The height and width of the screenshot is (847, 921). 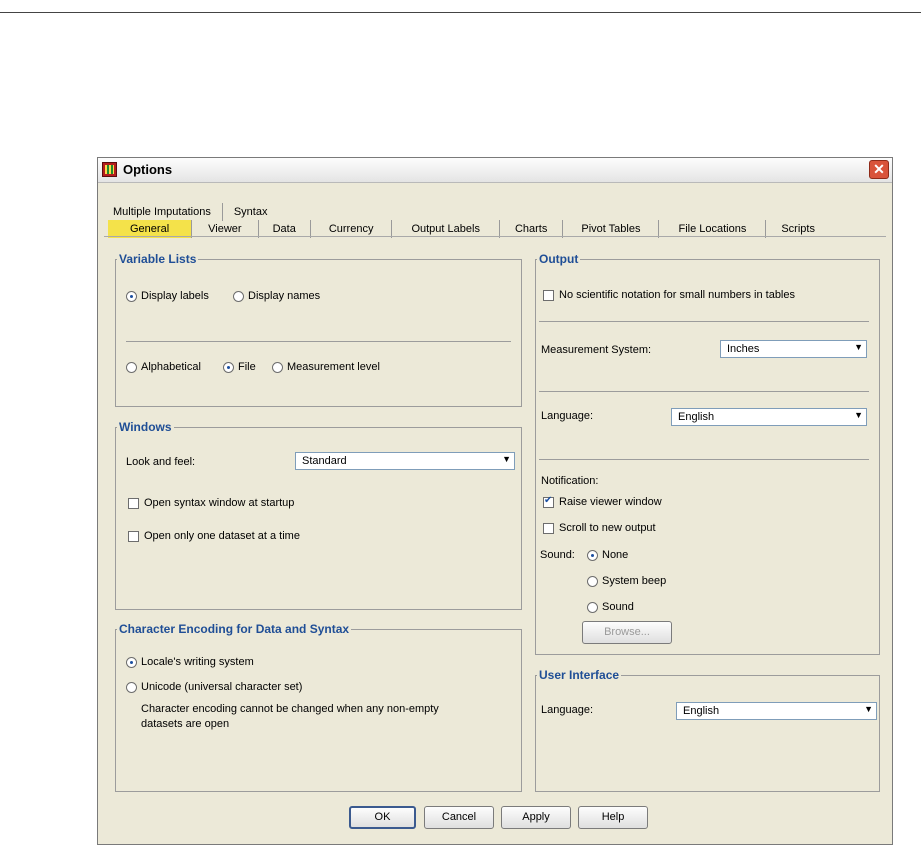 I want to click on help-button: Help, so click(x=613, y=817).